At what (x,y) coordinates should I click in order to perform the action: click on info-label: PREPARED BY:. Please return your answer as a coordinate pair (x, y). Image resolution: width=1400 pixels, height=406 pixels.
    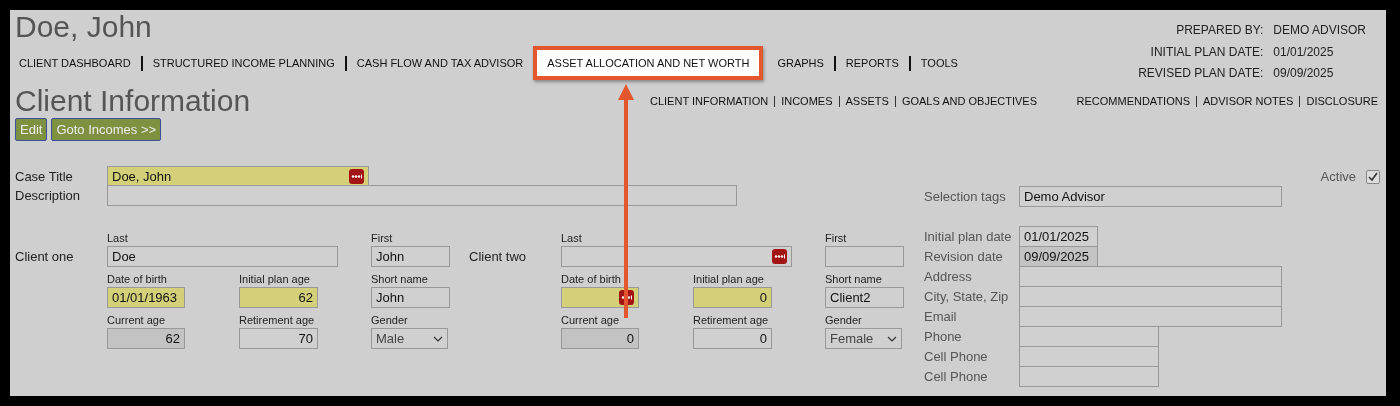
    Looking at the image, I should click on (1219, 30).